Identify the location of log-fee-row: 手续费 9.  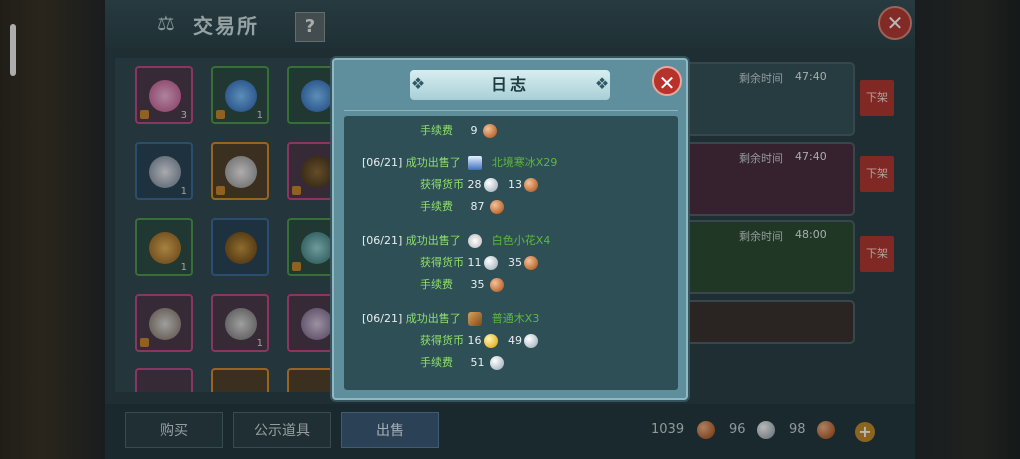
(458, 131).